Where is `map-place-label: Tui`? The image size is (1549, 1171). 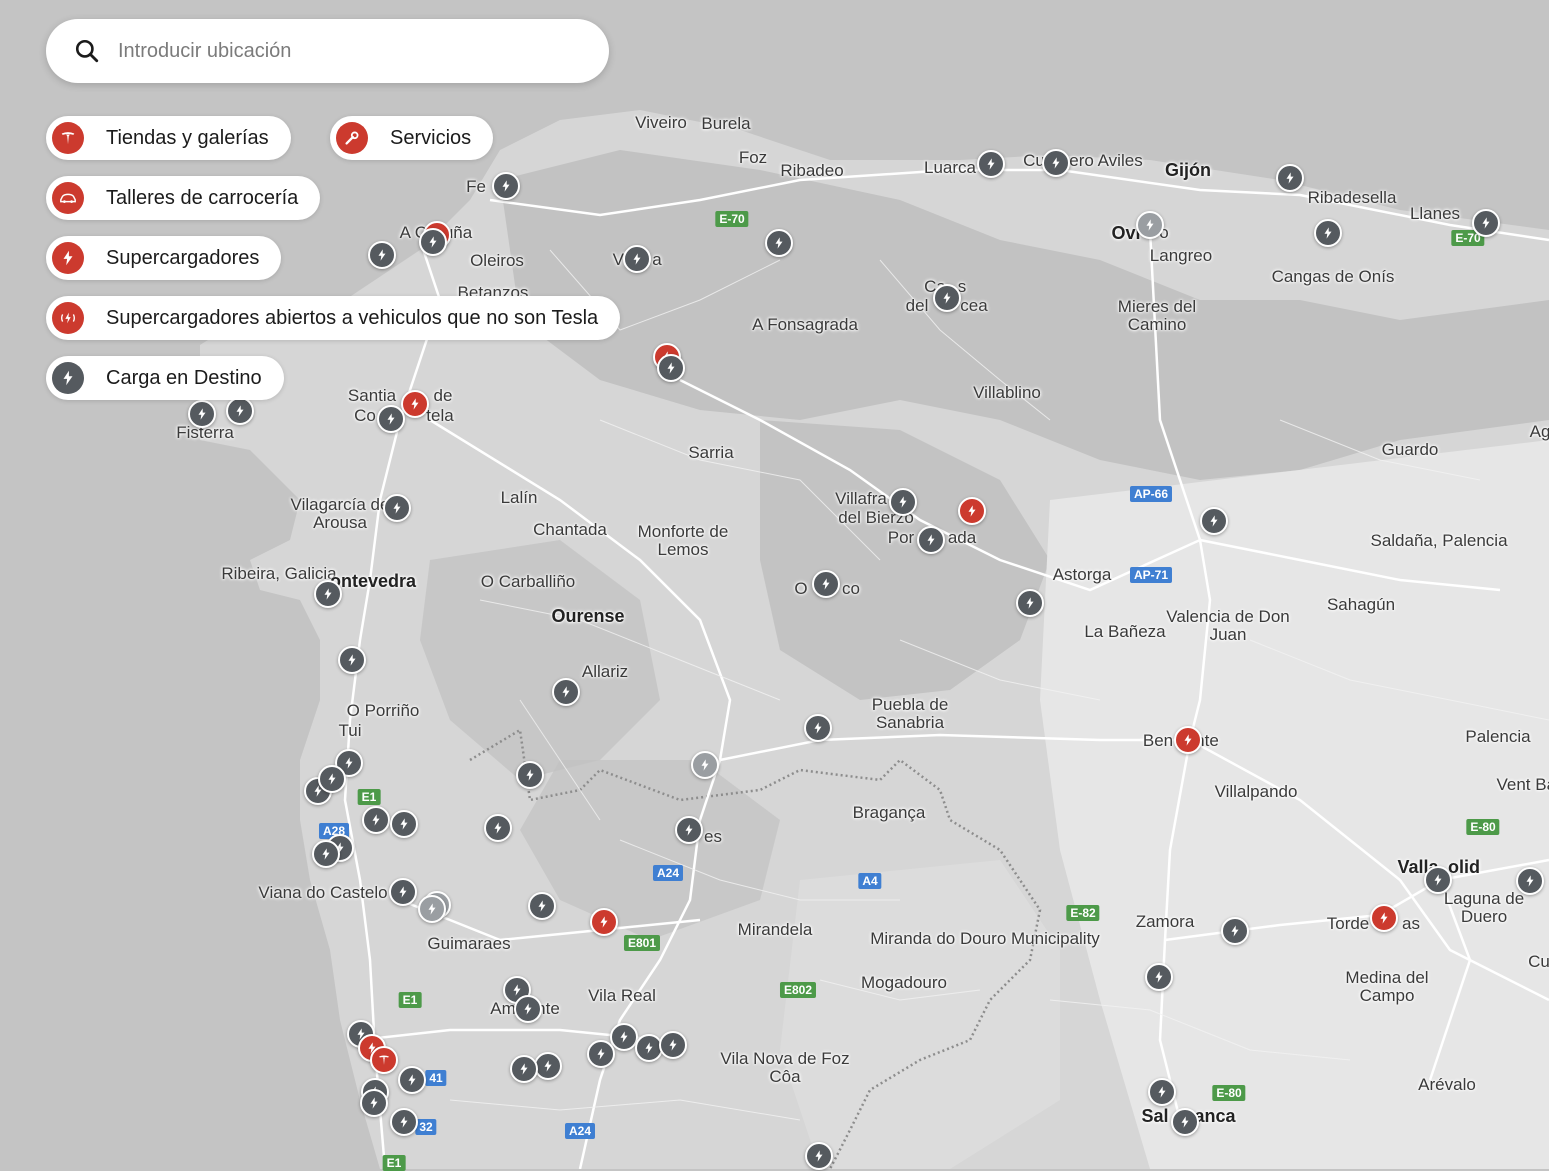 map-place-label: Tui is located at coordinates (350, 730).